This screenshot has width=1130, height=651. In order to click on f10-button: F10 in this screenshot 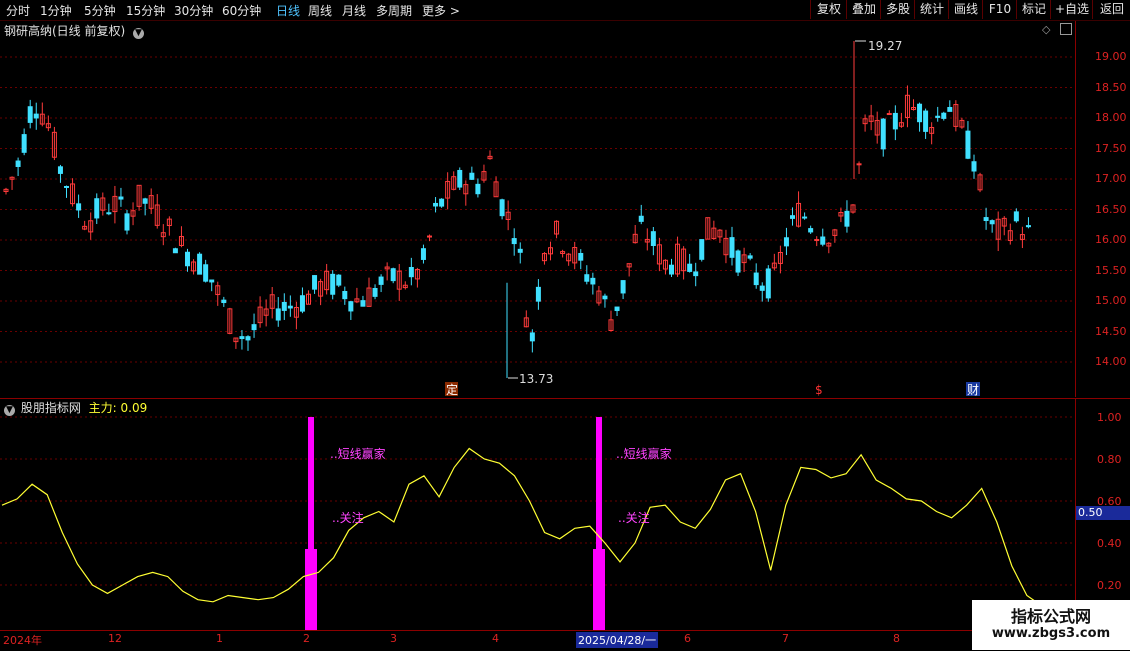, I will do `click(999, 9)`.